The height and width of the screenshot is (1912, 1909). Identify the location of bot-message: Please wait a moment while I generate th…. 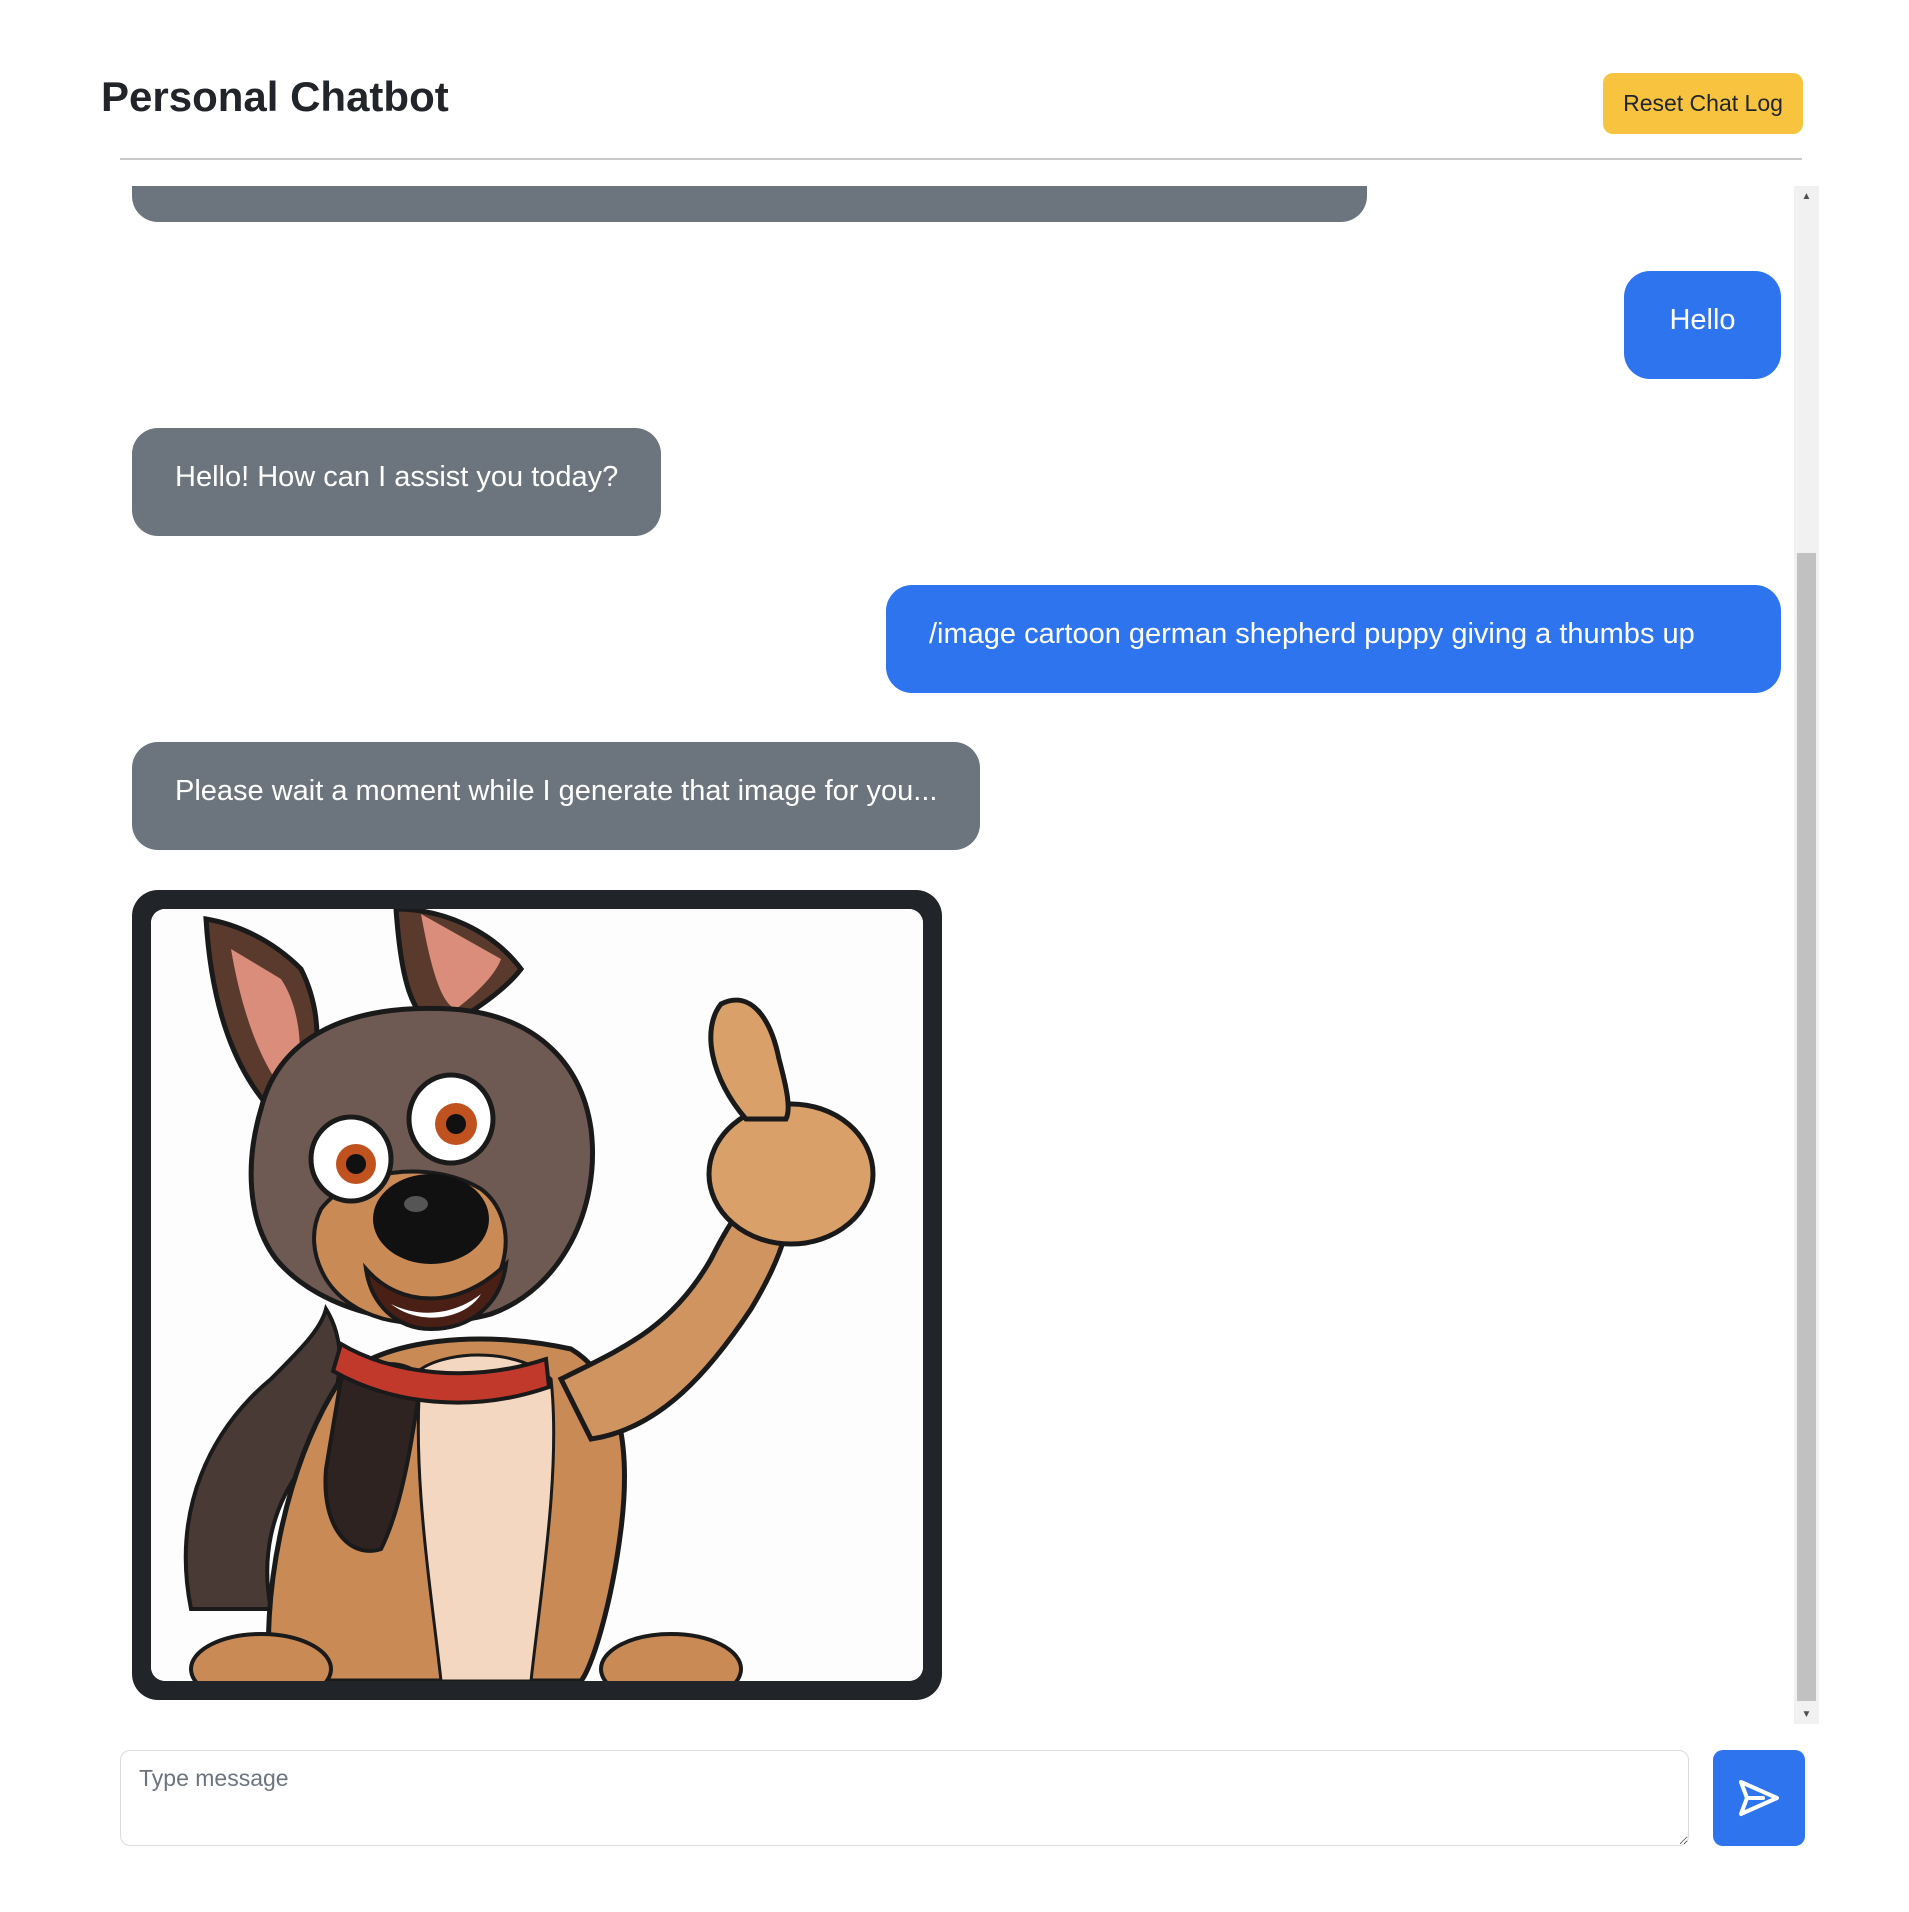
(556, 796).